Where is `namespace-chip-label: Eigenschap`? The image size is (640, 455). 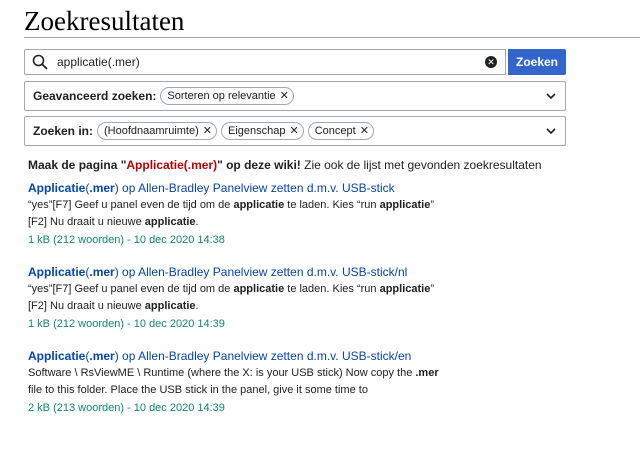
namespace-chip-label: Eigenschap is located at coordinates (257, 131).